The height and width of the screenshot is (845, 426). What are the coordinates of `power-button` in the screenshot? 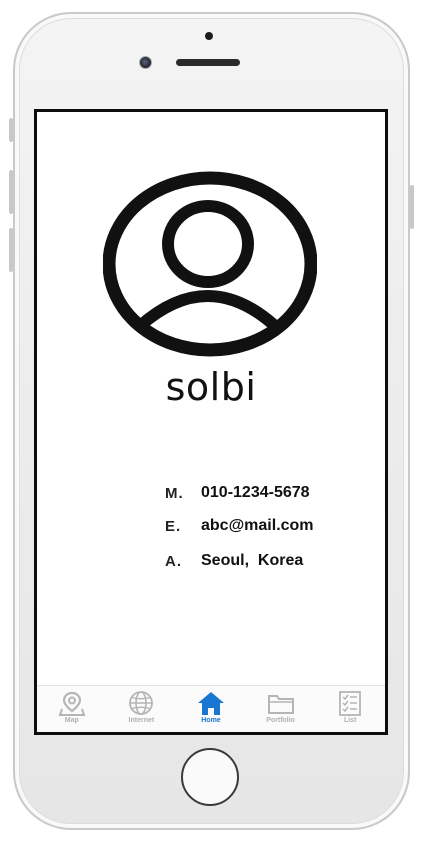 It's located at (412, 207).